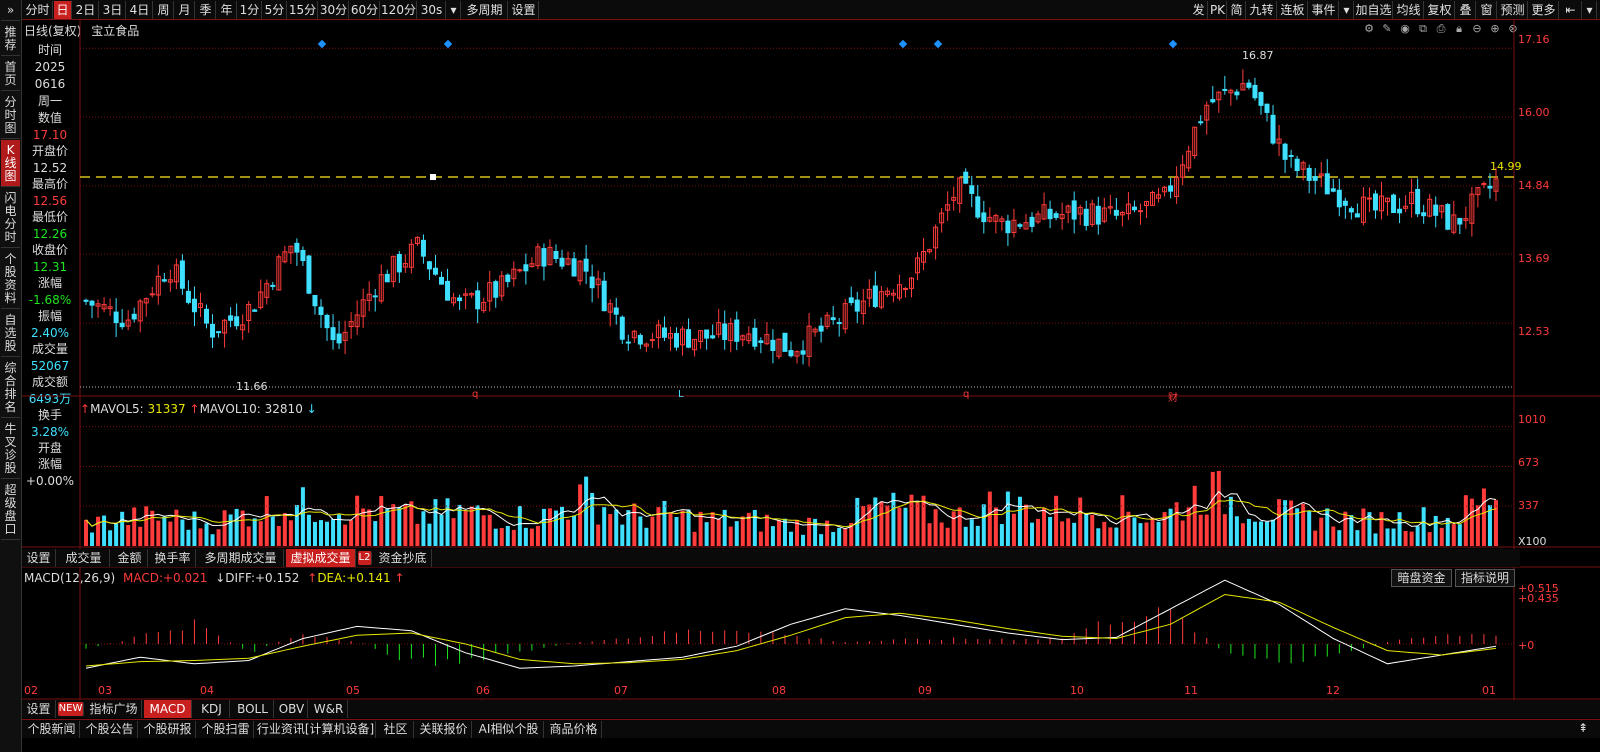 This screenshot has height=752, width=1600. Describe the element at coordinates (253, 709) in the screenshot. I see `tab-5: BOLL` at that location.